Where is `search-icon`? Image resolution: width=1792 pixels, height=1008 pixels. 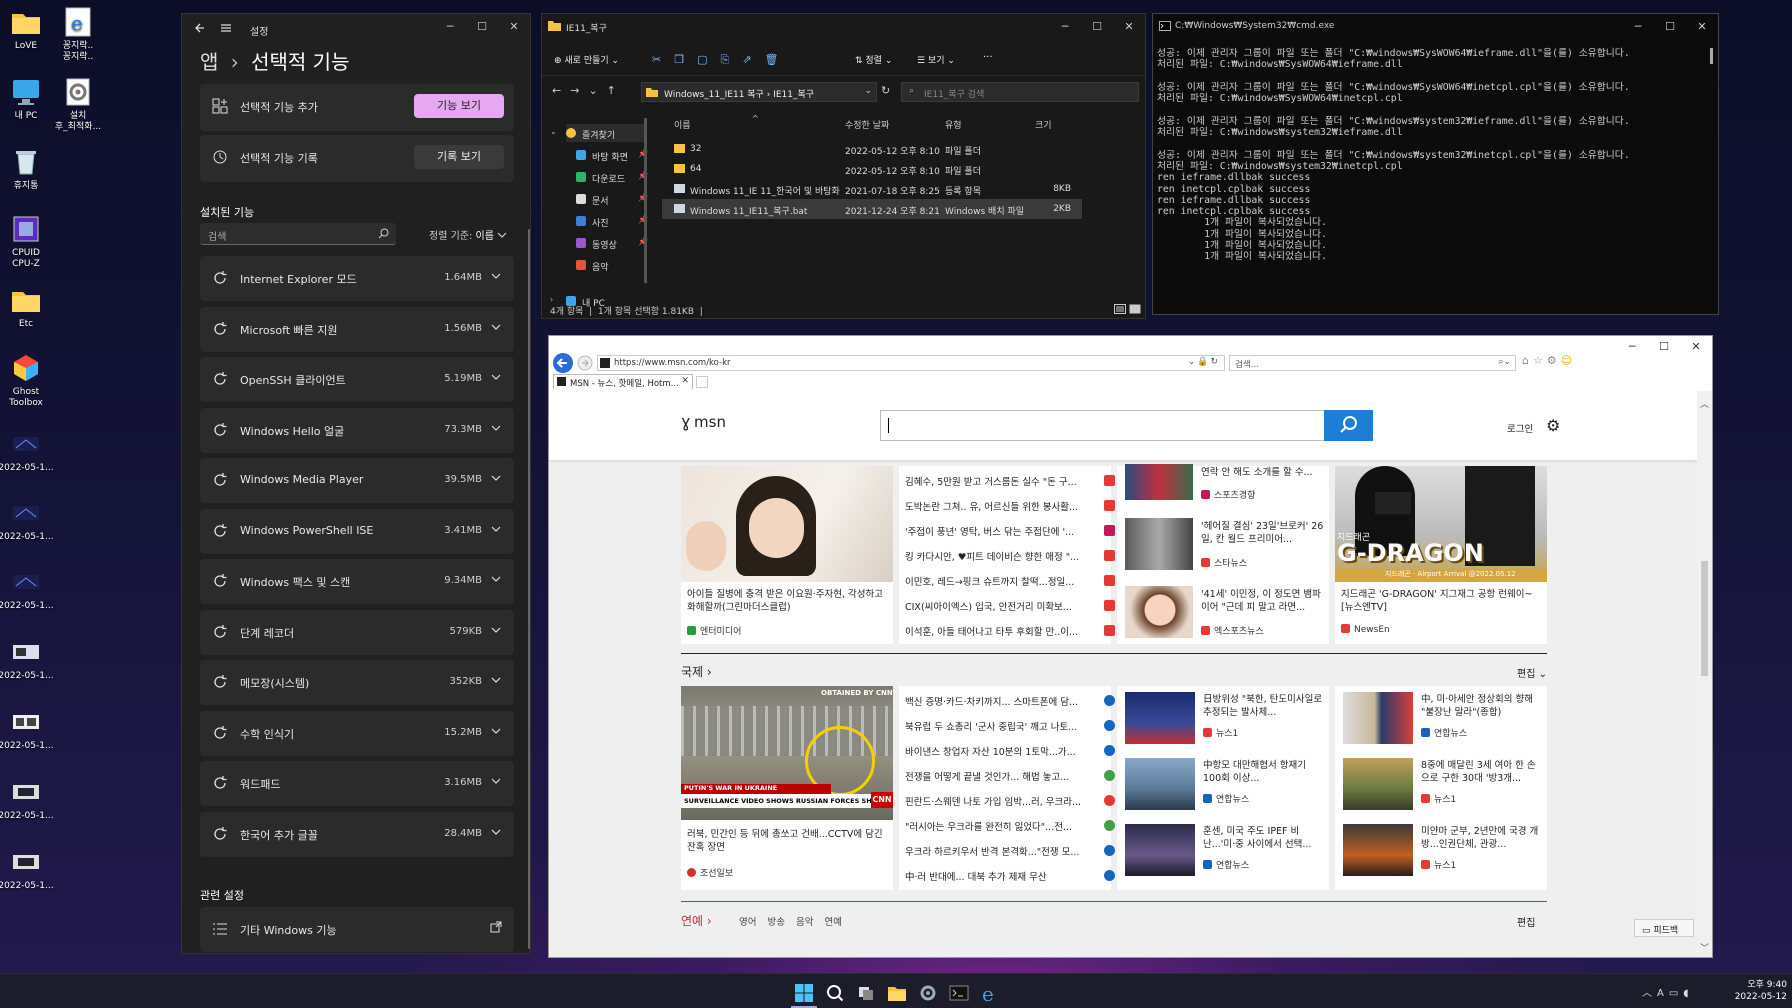
search-icon is located at coordinates (383, 233).